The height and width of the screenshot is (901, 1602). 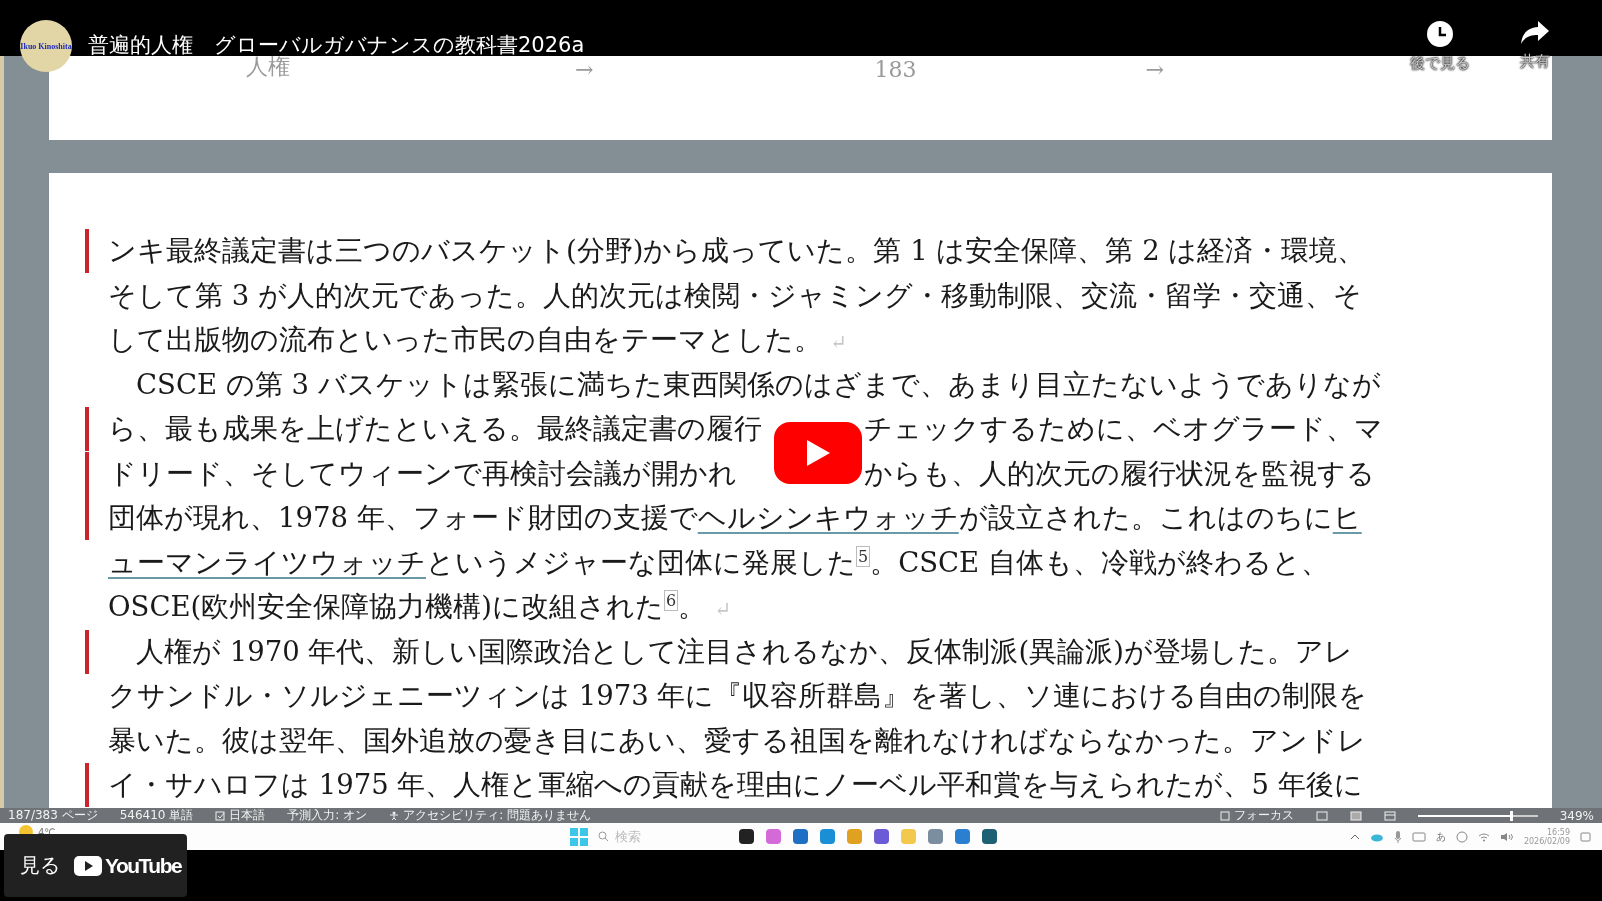 I want to click on document-text-line: ら、最も成果を上げたといえる。最終議定書の履行, so click(x=435, y=429).